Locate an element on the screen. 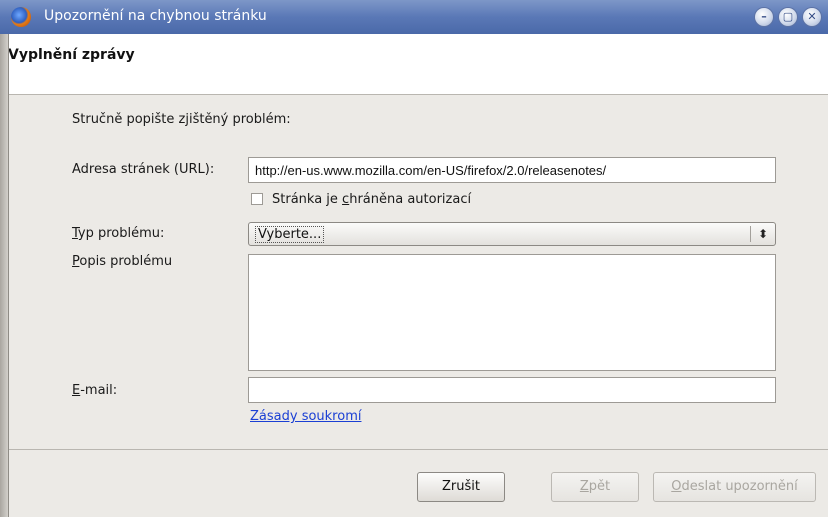 The height and width of the screenshot is (517, 828). url-field is located at coordinates (512, 170).